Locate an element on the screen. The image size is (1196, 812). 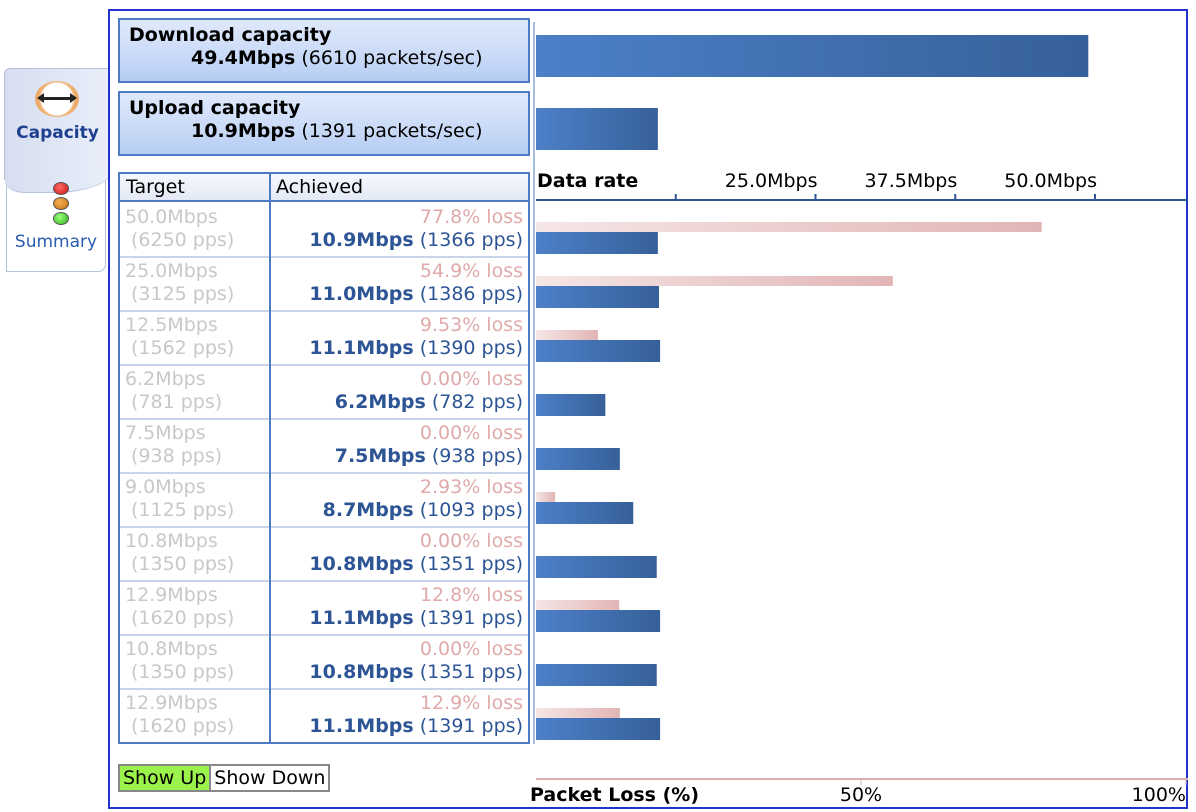
achieved-value: 8.7Mbps (1093 pps) is located at coordinates (423, 510).